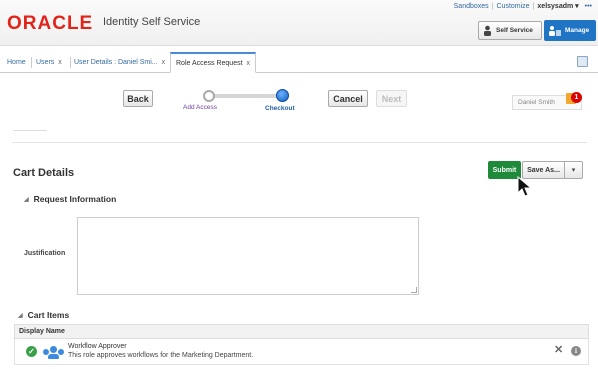  I want to click on train-stop-checkout, so click(282, 95).